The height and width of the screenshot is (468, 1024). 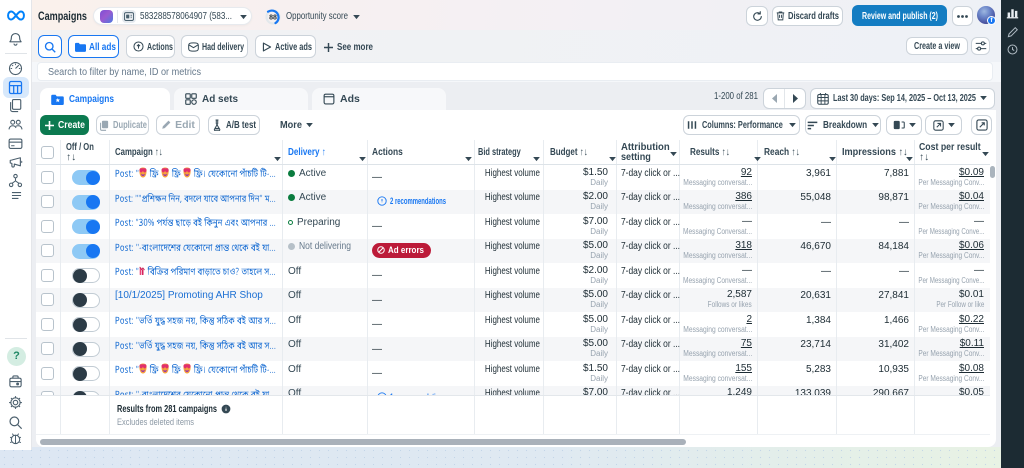 I want to click on svg-text: 88, so click(x=273, y=17).